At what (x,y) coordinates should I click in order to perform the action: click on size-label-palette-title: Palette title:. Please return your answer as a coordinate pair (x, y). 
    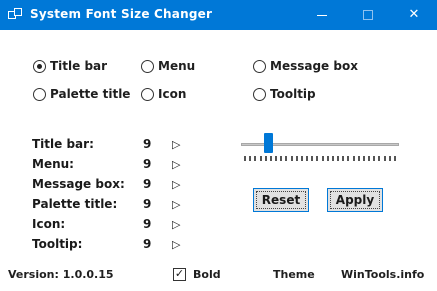
    Looking at the image, I should click on (75, 204).